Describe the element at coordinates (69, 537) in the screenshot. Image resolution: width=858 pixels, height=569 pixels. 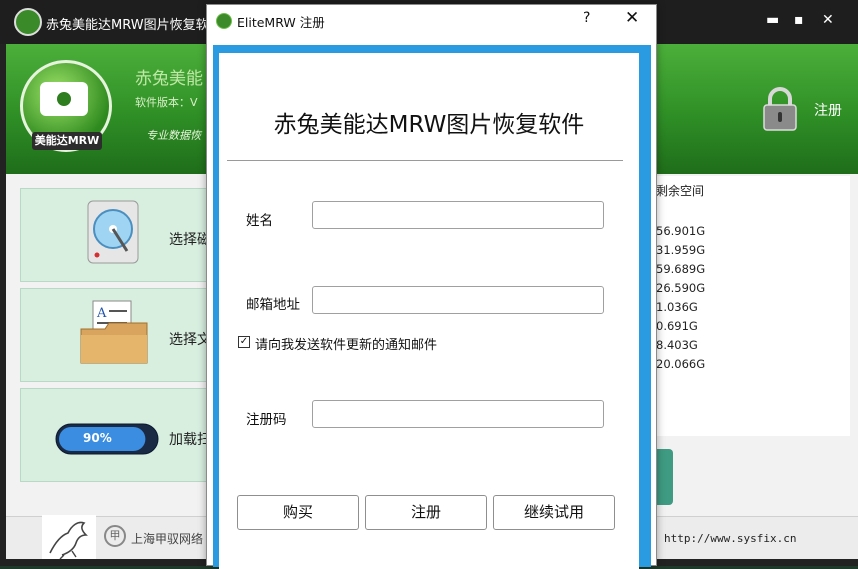
I see `horse-logo-icon` at that location.